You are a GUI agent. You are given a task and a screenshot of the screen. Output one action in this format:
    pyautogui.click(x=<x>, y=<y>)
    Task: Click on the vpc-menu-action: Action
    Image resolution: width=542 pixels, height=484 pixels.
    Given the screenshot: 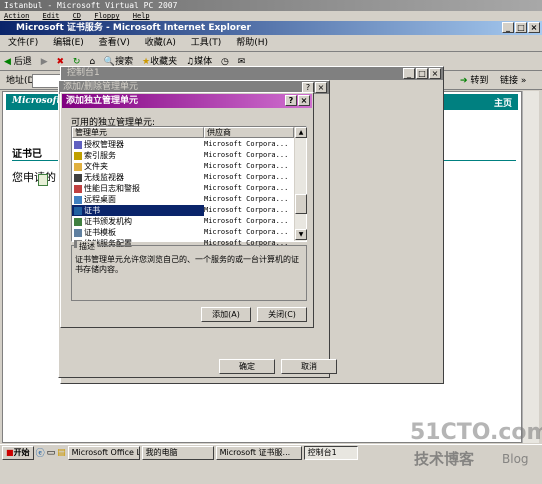 What is the action you would take?
    pyautogui.click(x=16, y=16)
    